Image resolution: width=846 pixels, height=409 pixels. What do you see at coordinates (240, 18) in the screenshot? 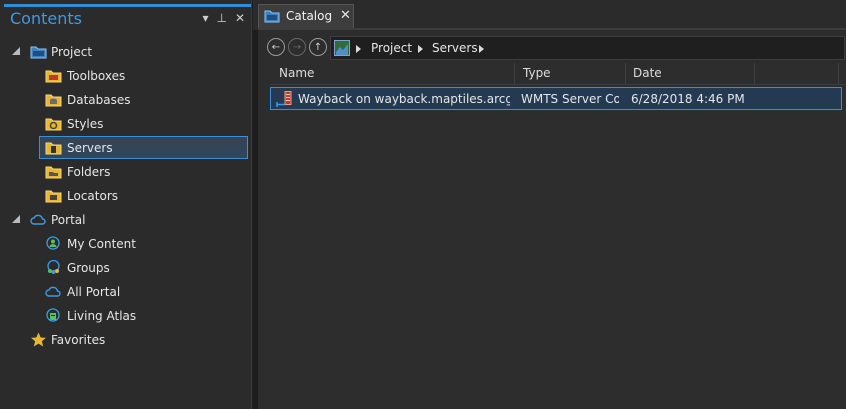
I see `pane-close-icon: ✕` at bounding box center [240, 18].